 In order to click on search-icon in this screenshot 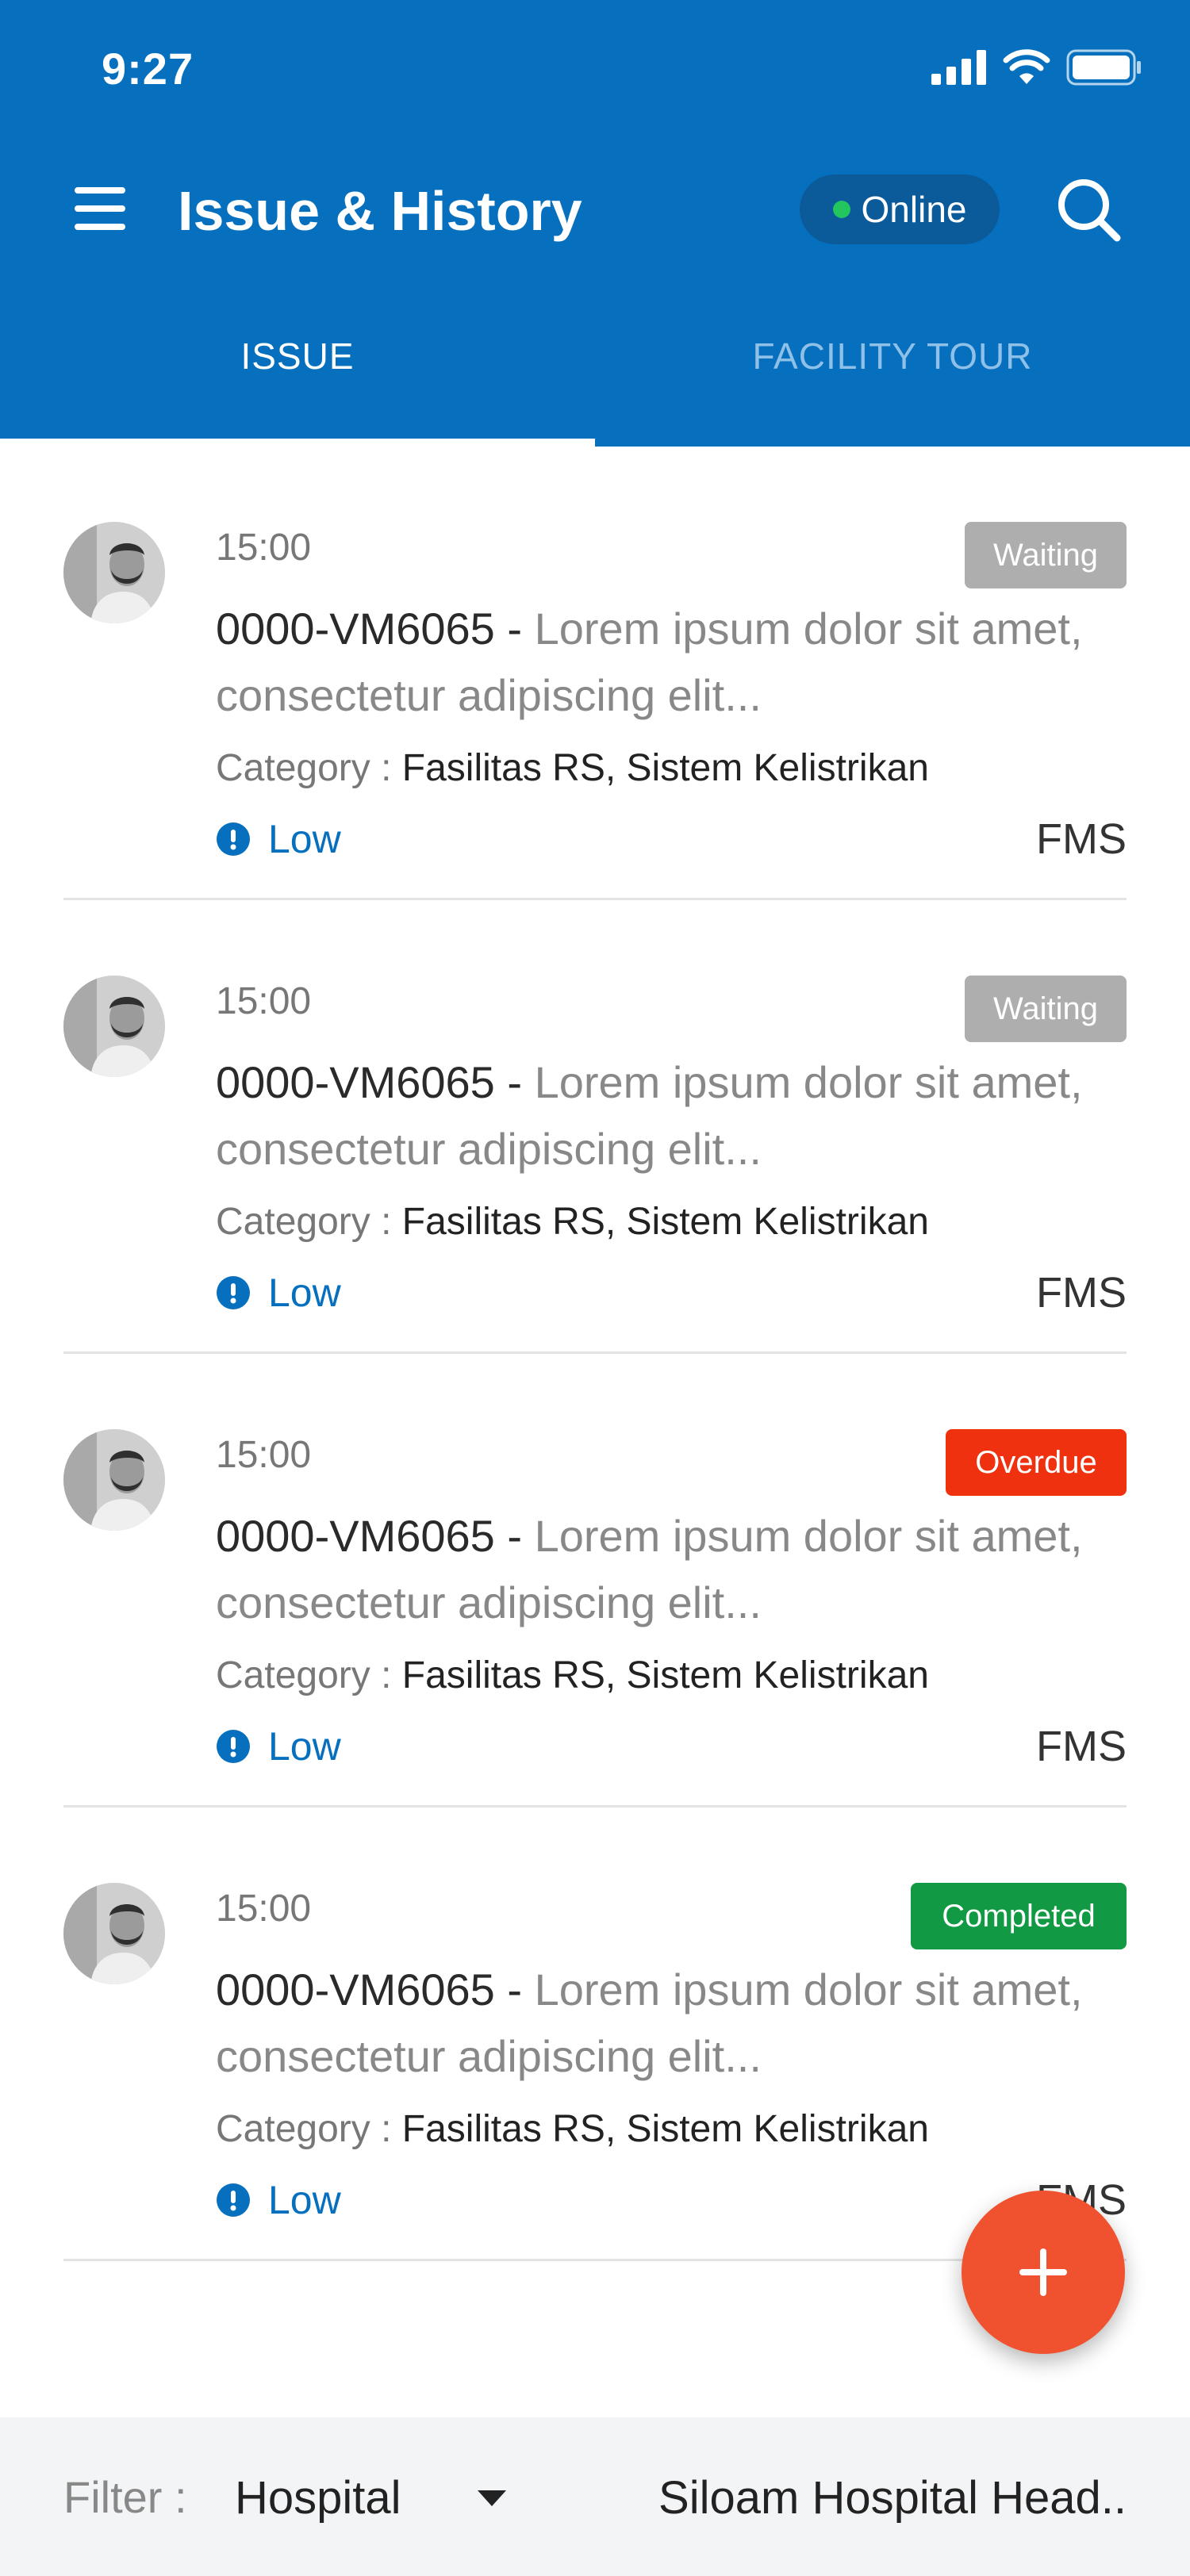, I will do `click(1089, 210)`.